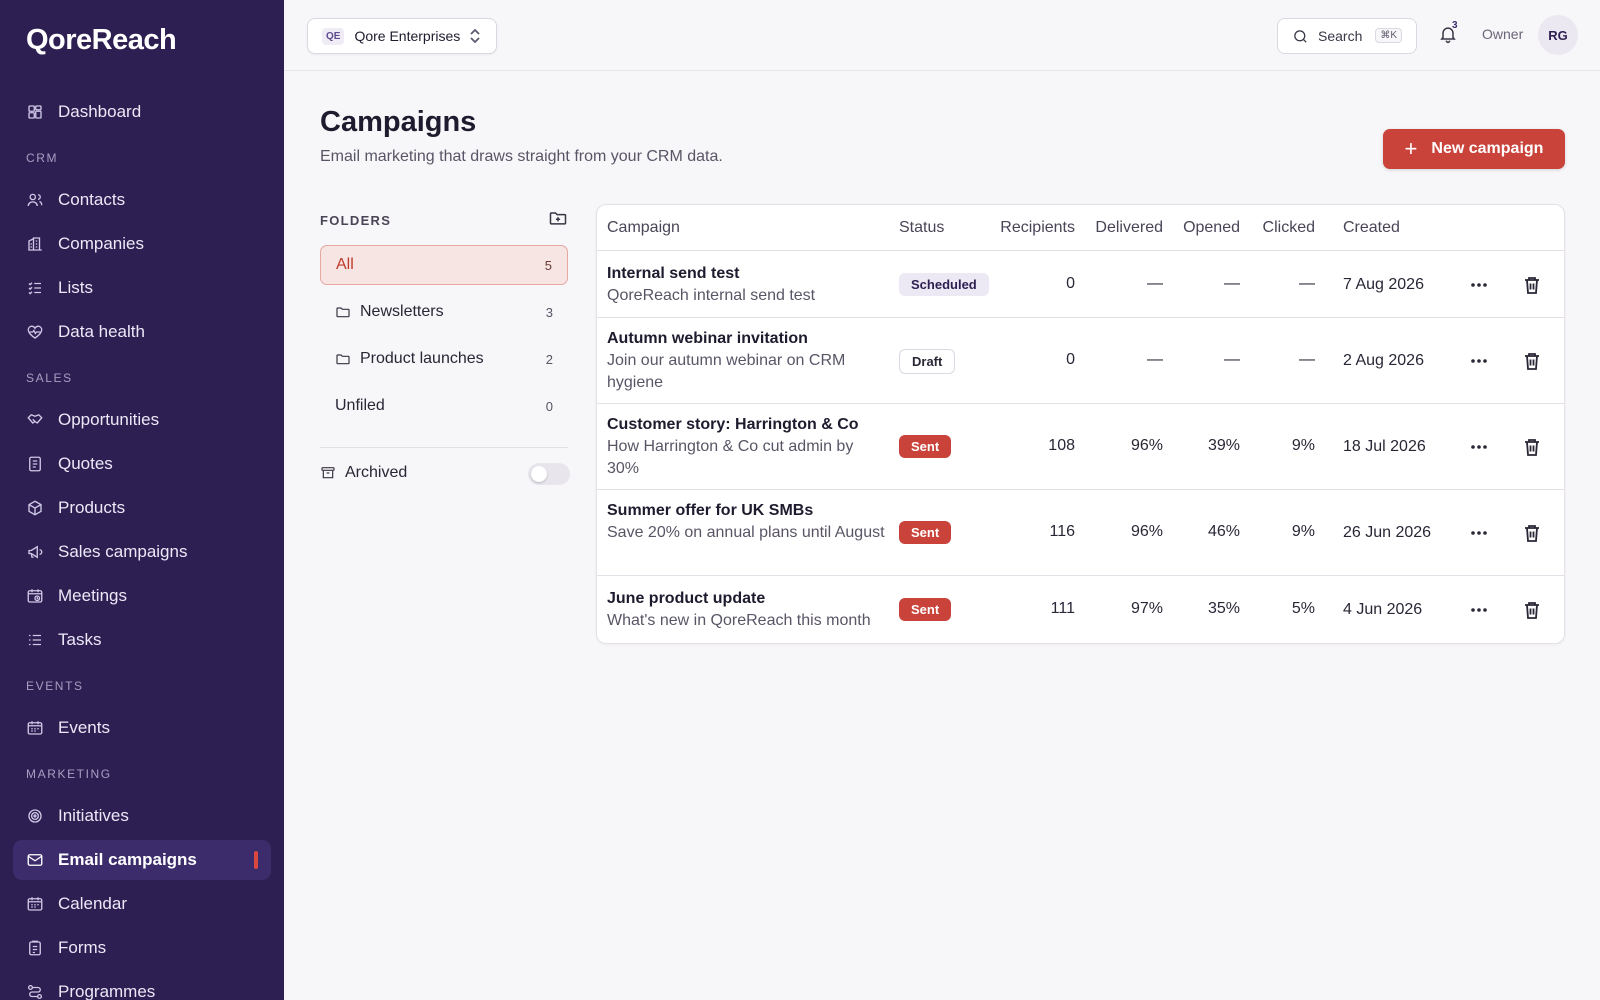  I want to click on archived-label: Archived, so click(376, 472).